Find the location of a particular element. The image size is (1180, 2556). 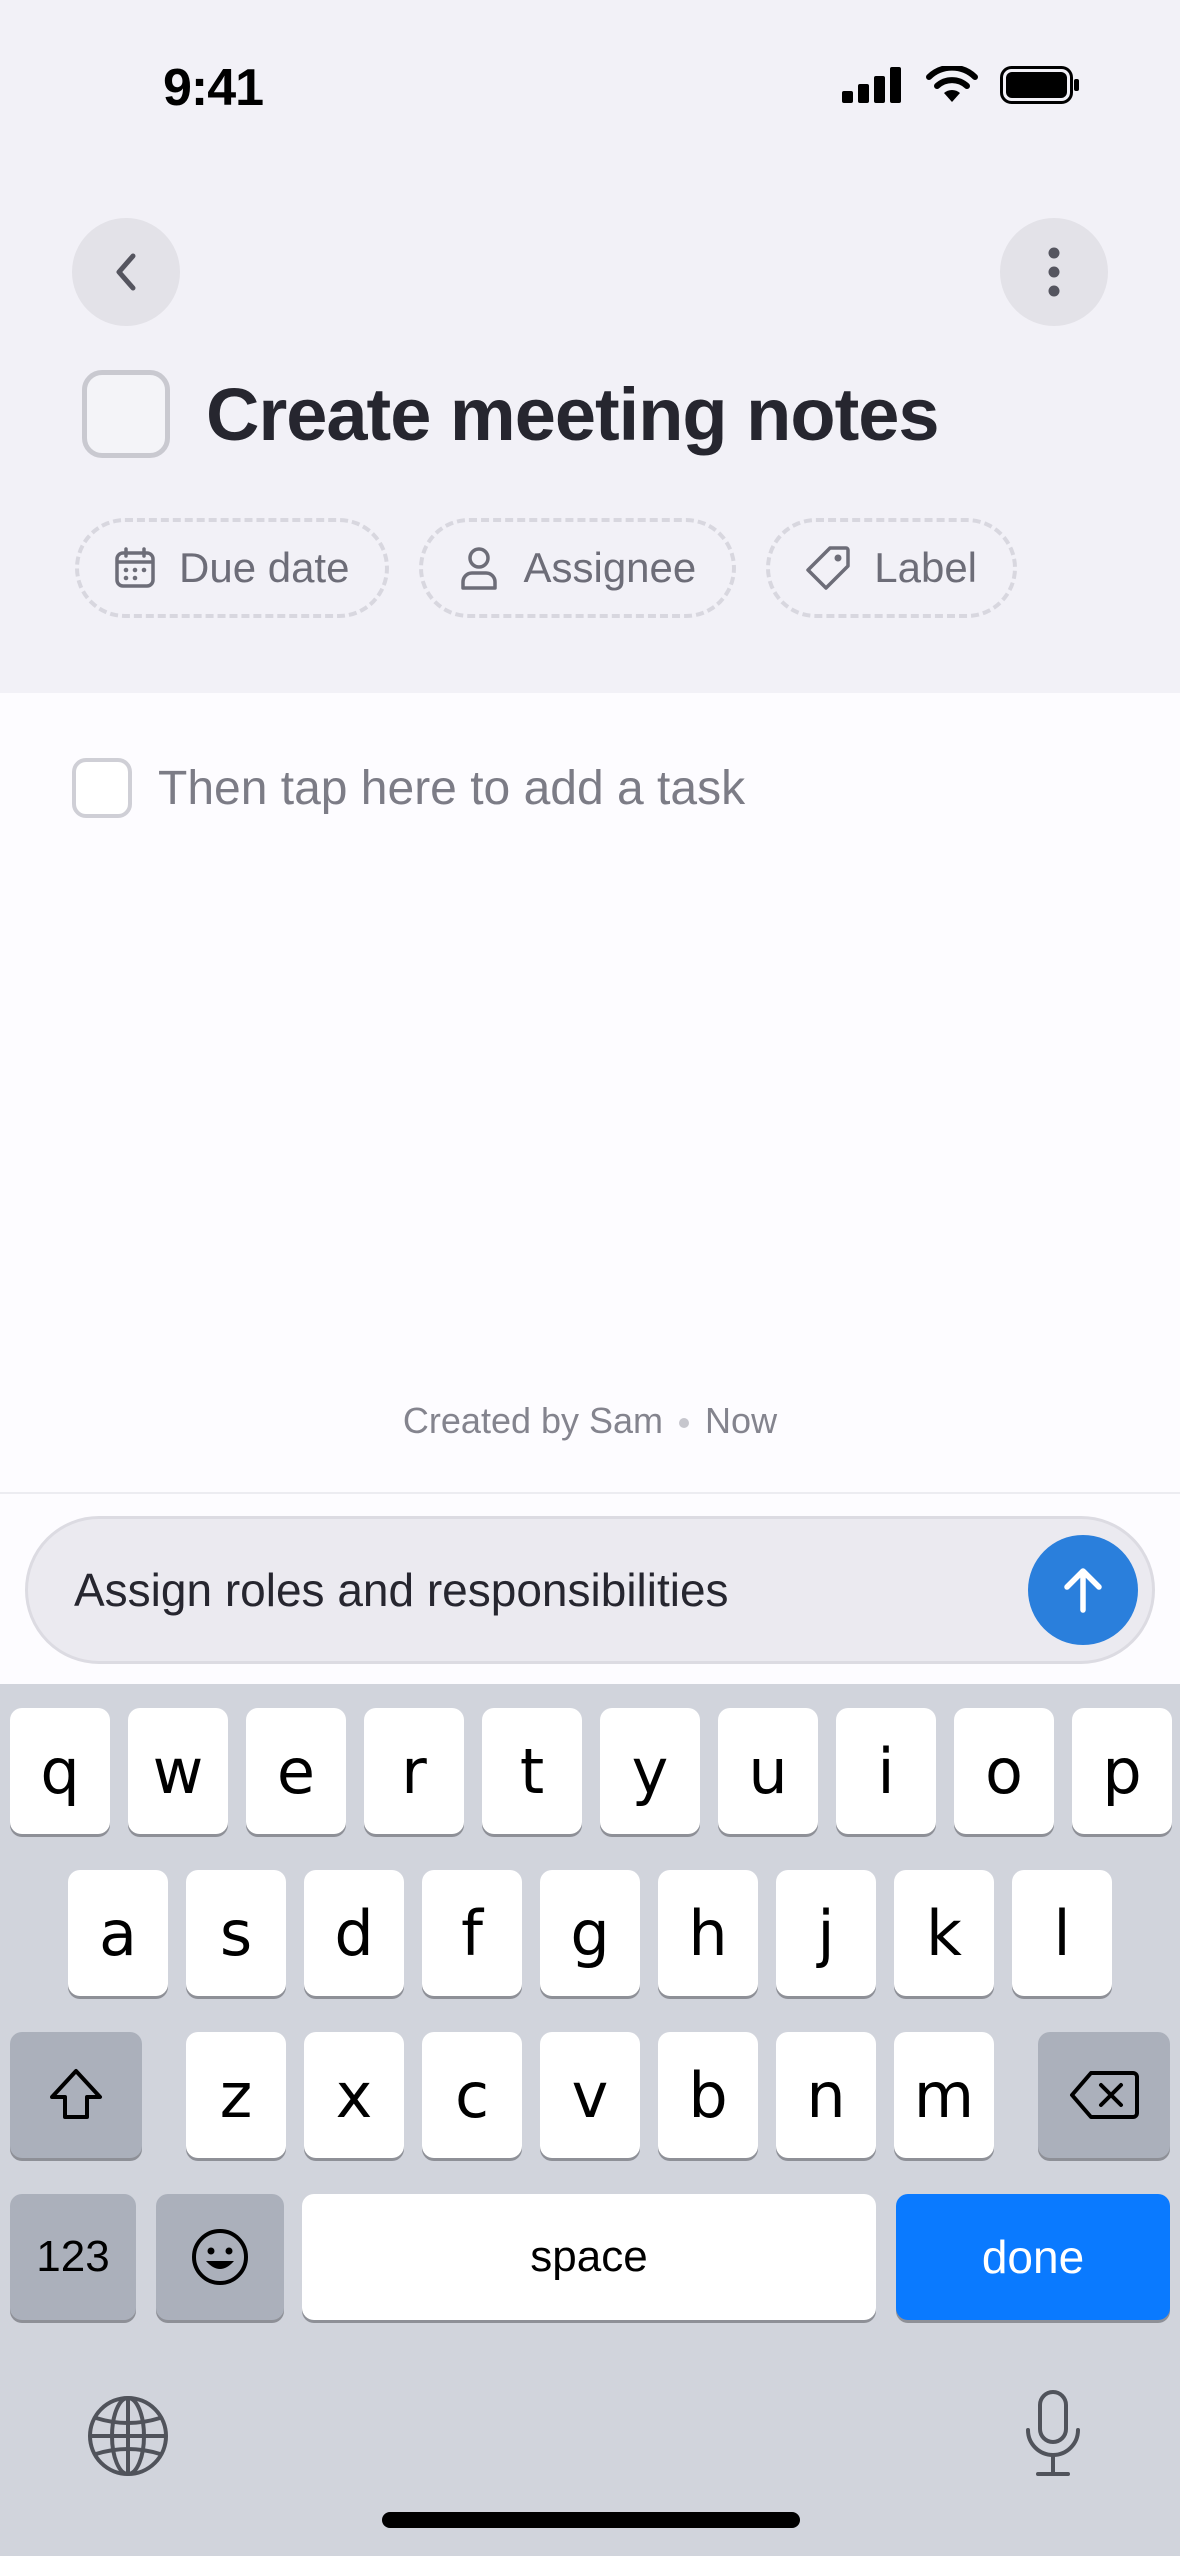

shift-icon is located at coordinates (76, 2094).